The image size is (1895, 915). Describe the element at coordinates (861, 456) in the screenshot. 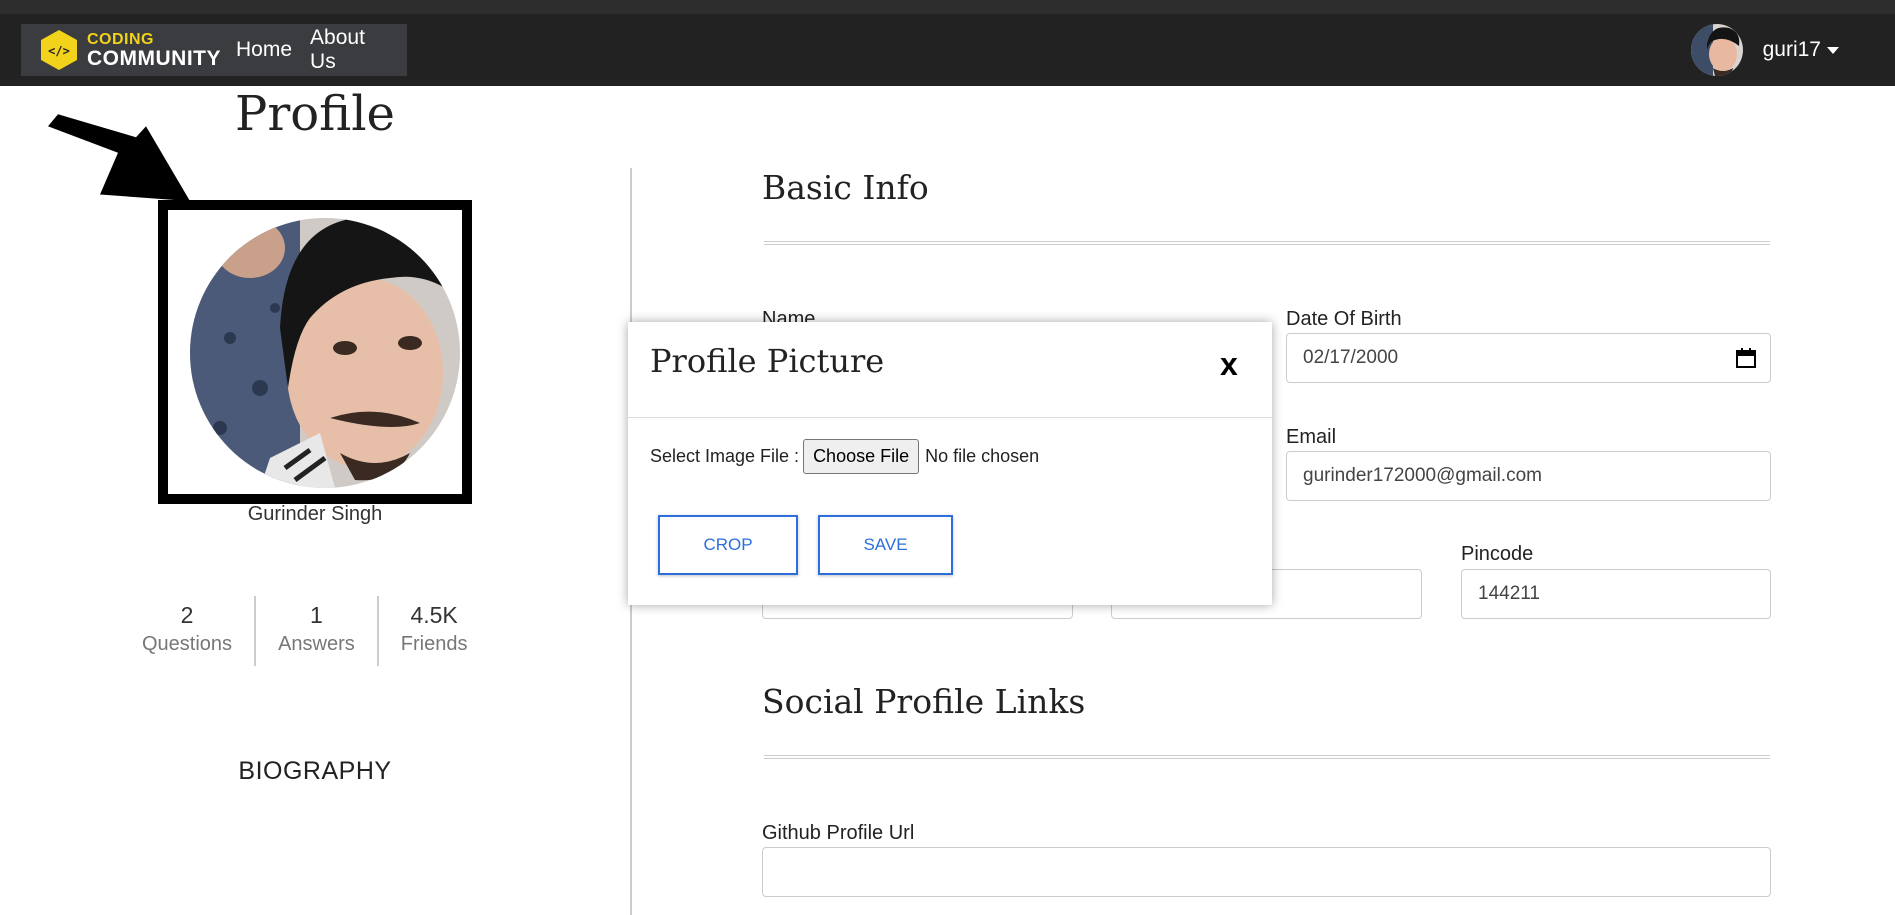

I see `choose-file-button: Choose File` at that location.